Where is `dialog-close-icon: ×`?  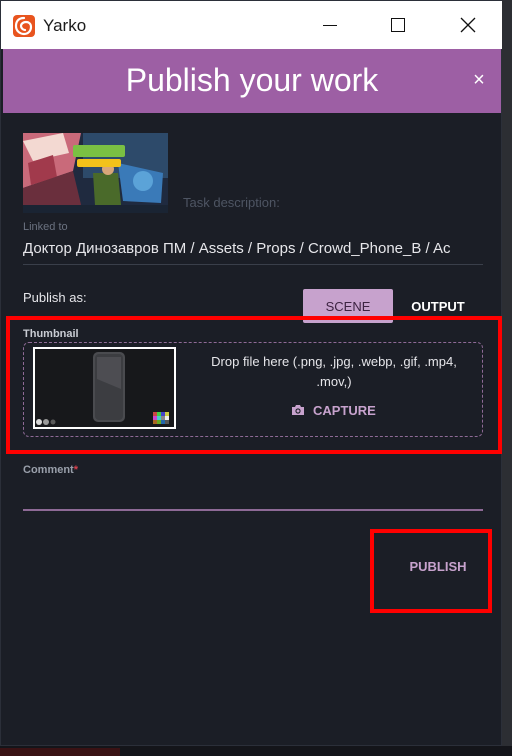
dialog-close-icon: × is located at coordinates (479, 80).